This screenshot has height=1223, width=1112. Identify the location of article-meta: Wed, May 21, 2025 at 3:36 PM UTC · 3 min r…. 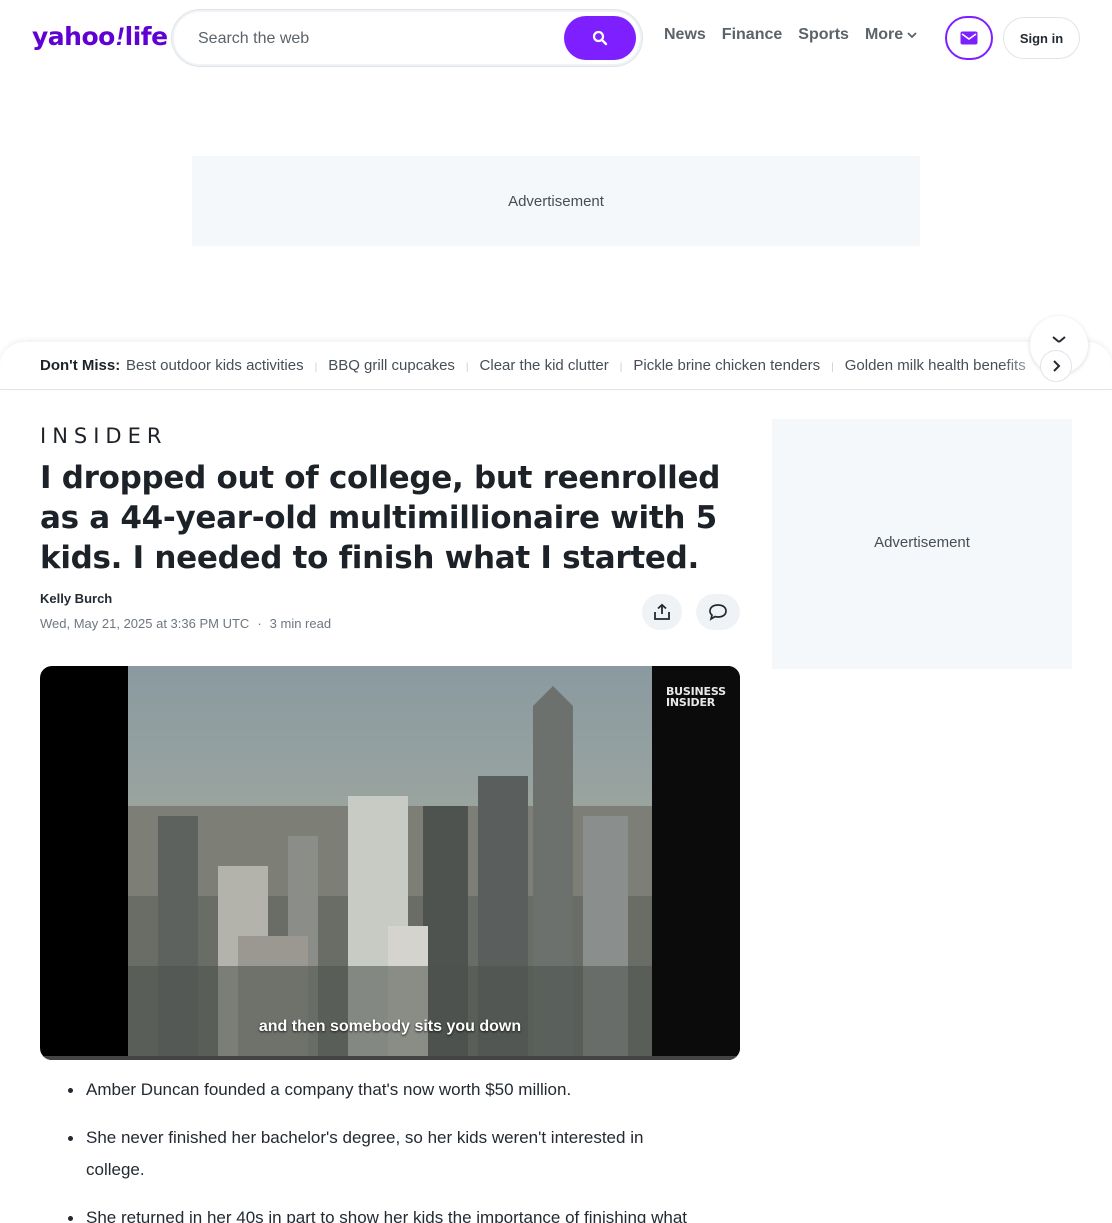
(185, 623).